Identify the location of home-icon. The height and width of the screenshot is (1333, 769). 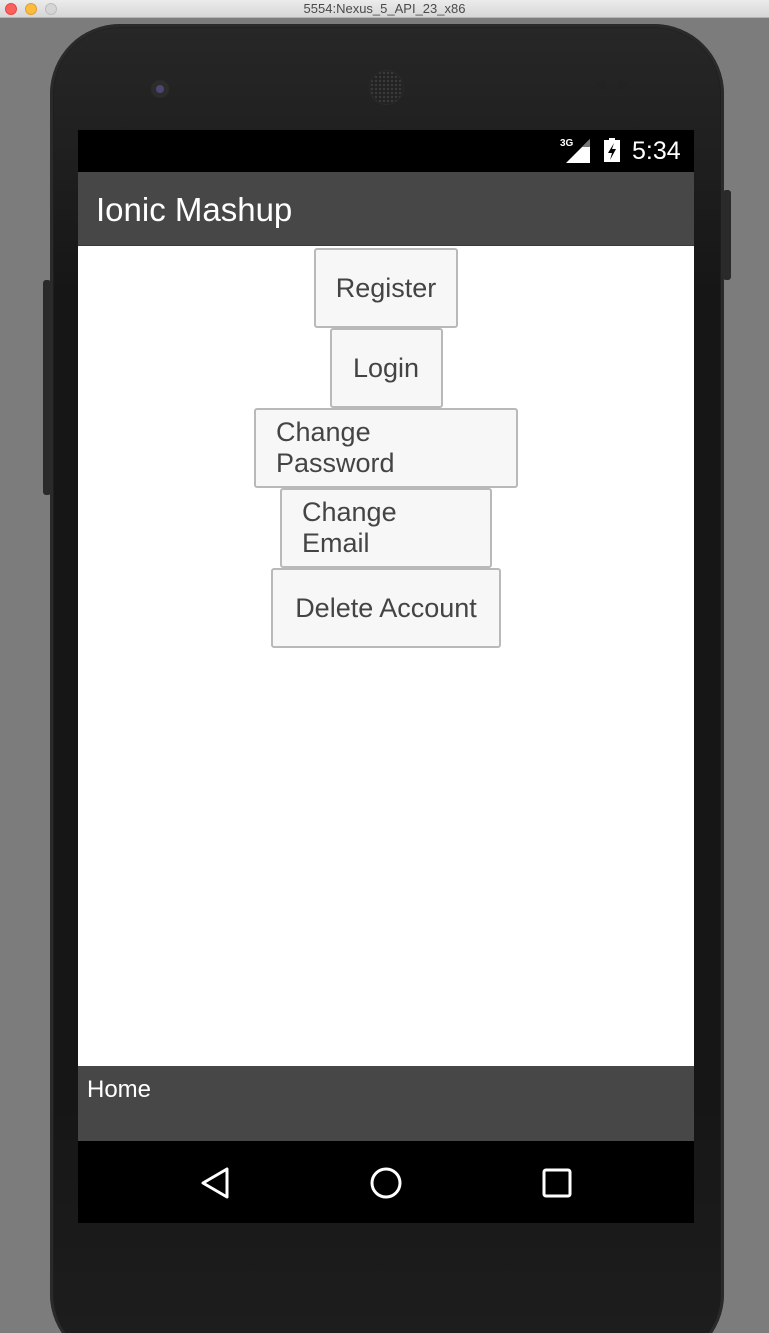
(386, 1183).